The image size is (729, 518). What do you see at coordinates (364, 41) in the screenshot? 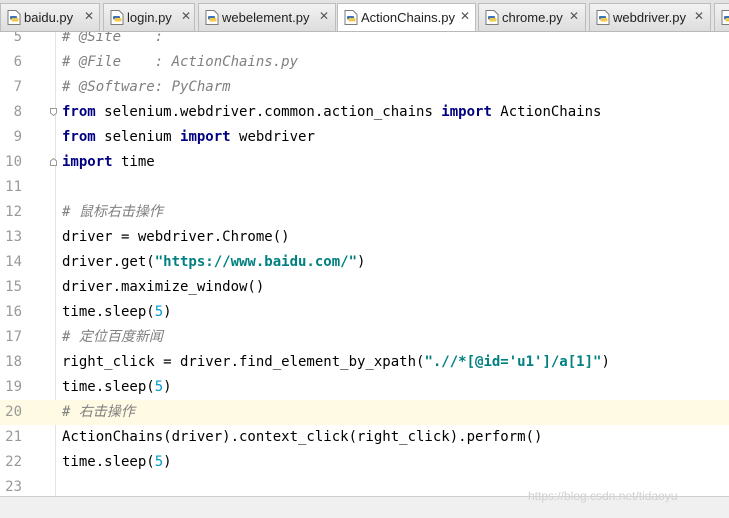
I see `code-line: 5 # @Site :` at bounding box center [364, 41].